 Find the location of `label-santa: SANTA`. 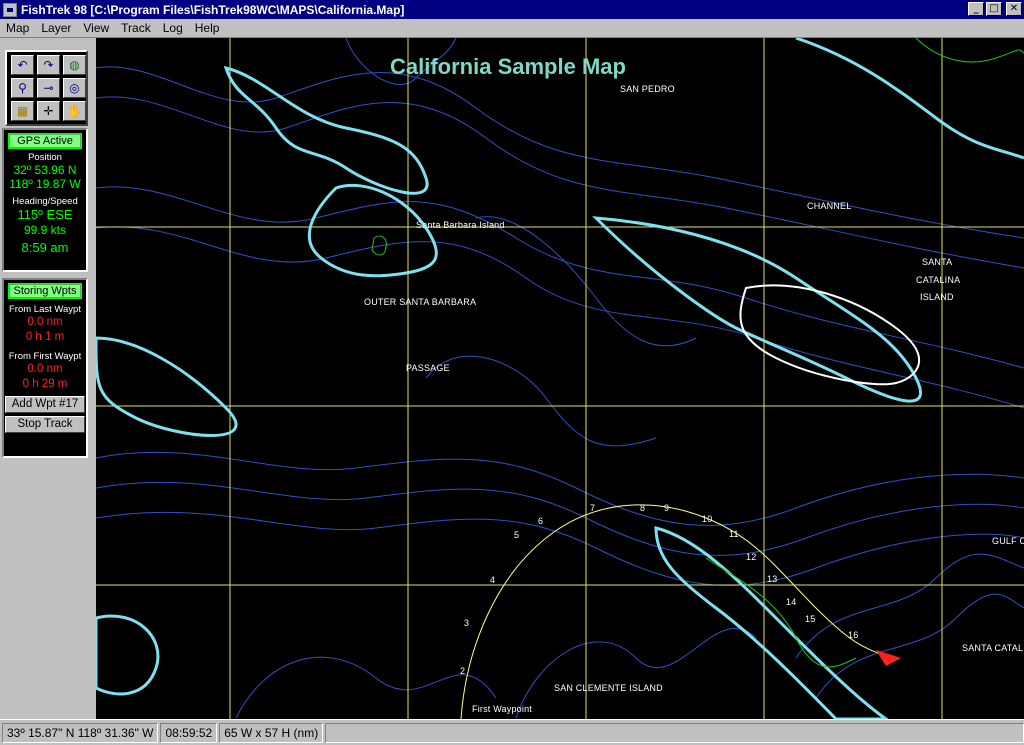

label-santa: SANTA is located at coordinates (937, 262).